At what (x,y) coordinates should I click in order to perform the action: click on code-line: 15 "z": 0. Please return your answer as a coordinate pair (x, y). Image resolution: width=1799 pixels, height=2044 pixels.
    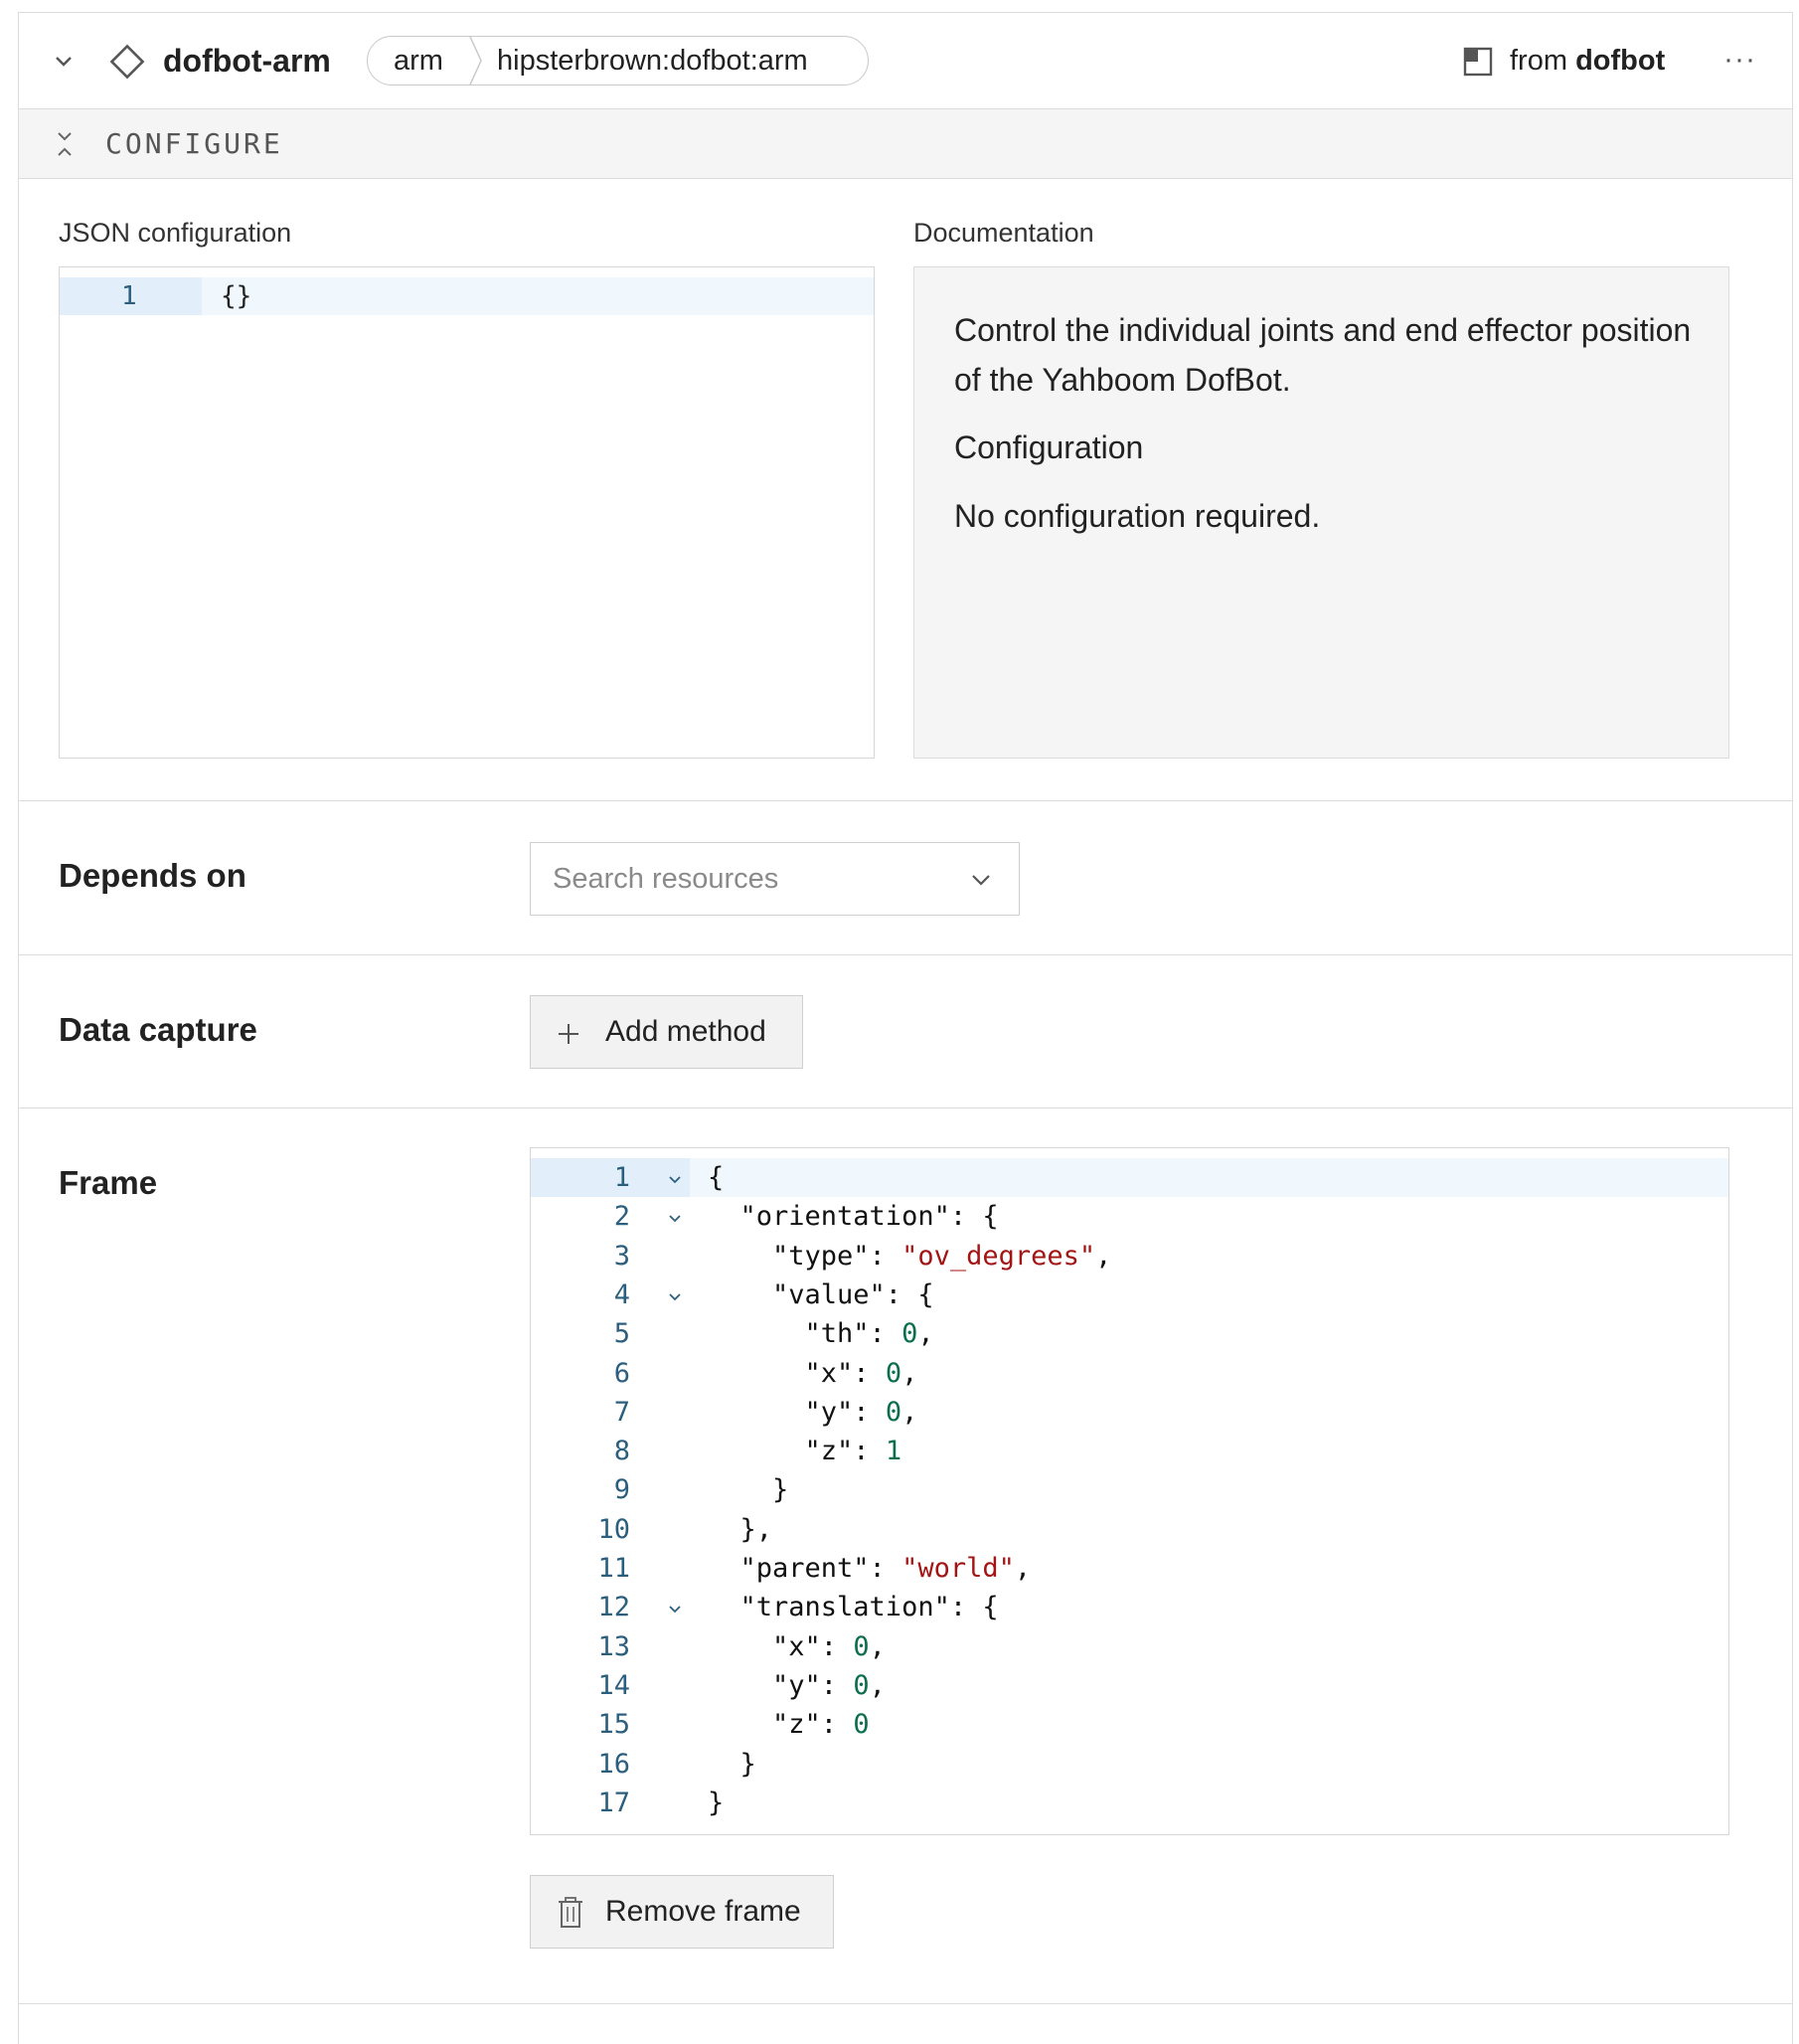
    Looking at the image, I should click on (1129, 1724).